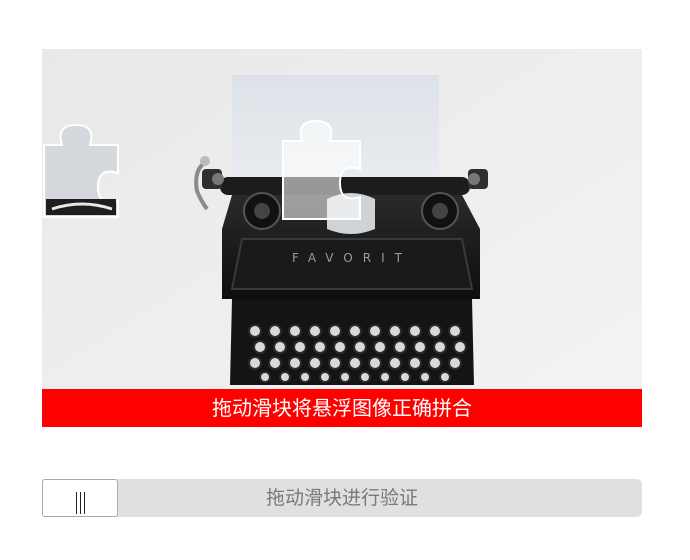  I want to click on instruction-banner: 拖动滑块将悬浮图像正确拼合, so click(342, 408).